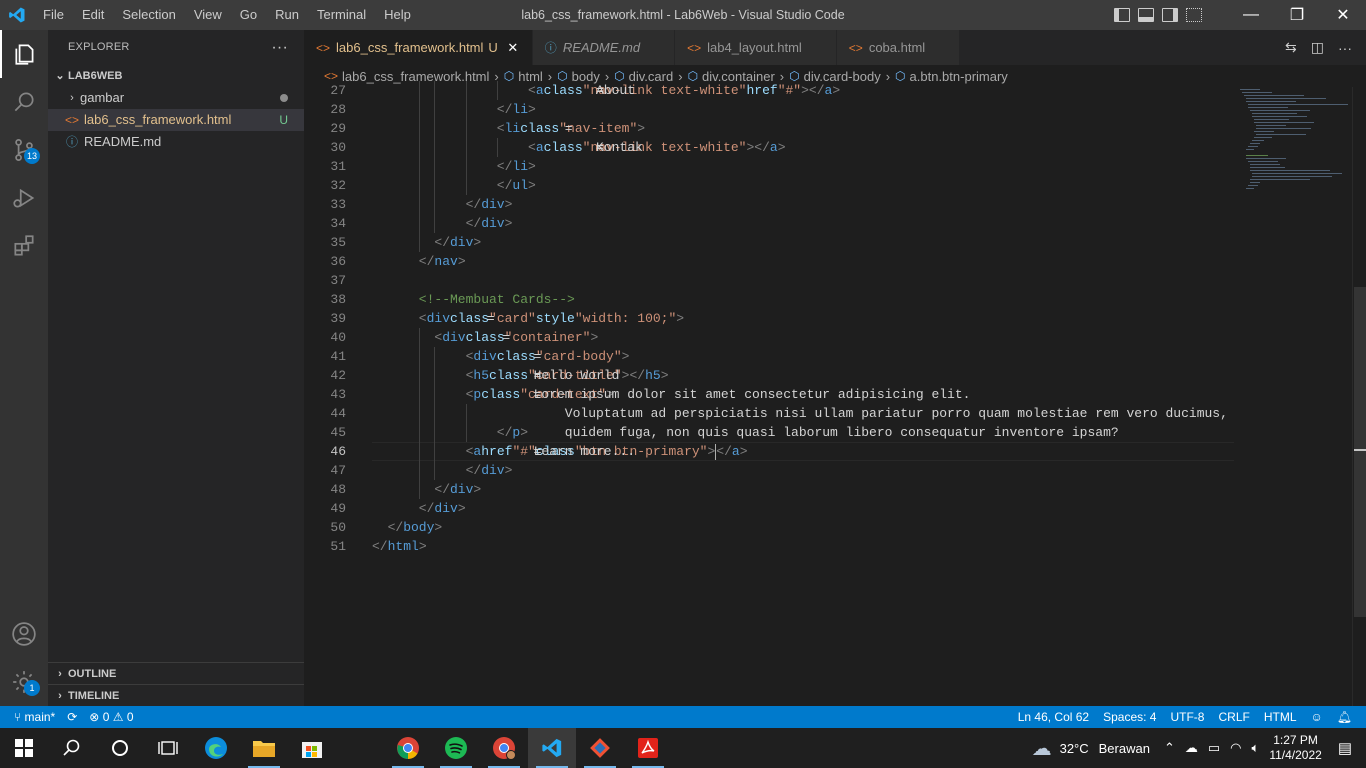  Describe the element at coordinates (504, 748) in the screenshot. I see `chrome-profile-icon` at that location.